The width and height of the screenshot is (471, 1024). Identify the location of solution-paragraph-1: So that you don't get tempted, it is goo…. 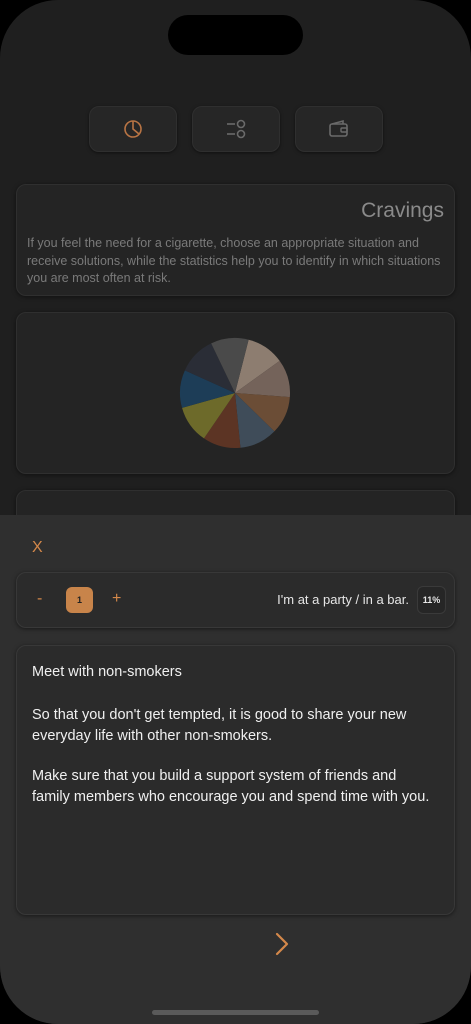
(219, 725).